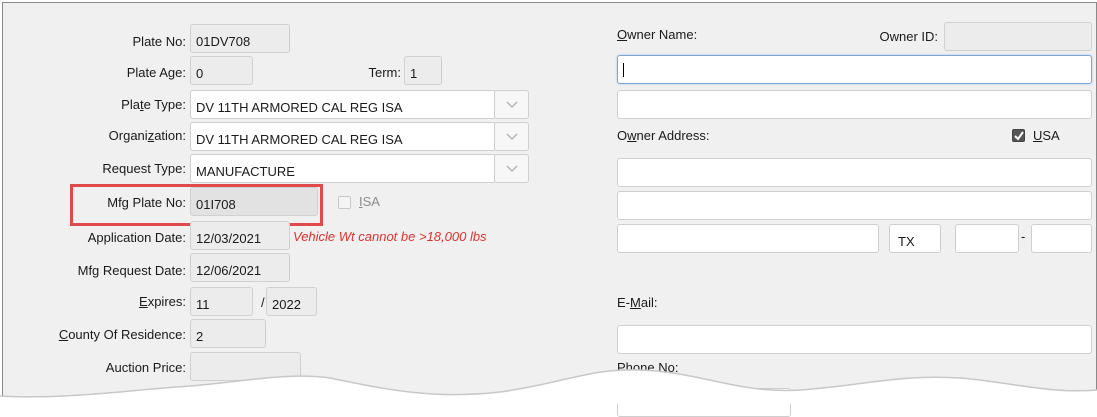  What do you see at coordinates (908, 36) in the screenshot?
I see `owner-id-label: Owner ID:` at bounding box center [908, 36].